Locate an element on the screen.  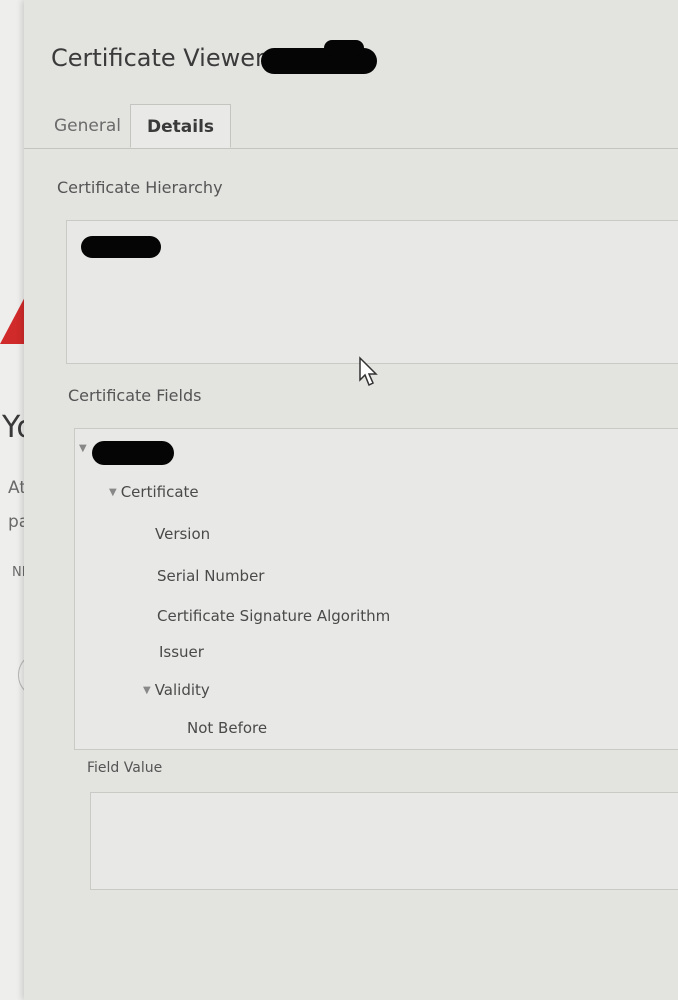
dialog-title: Certificate Viewer: is located at coordinates (162, 58).